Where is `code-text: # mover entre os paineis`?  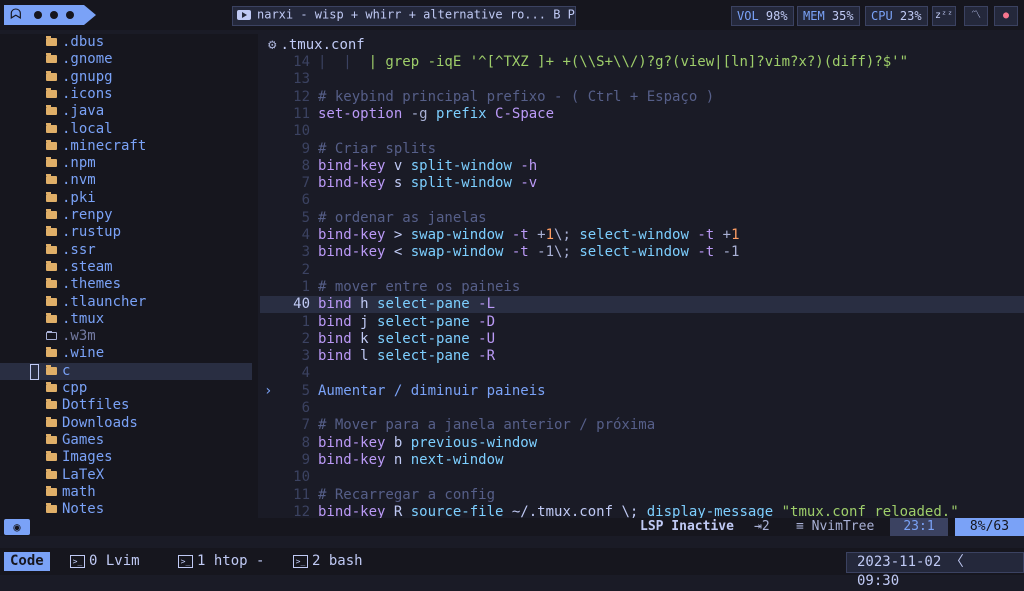
code-text: # mover entre os paineis is located at coordinates (419, 287).